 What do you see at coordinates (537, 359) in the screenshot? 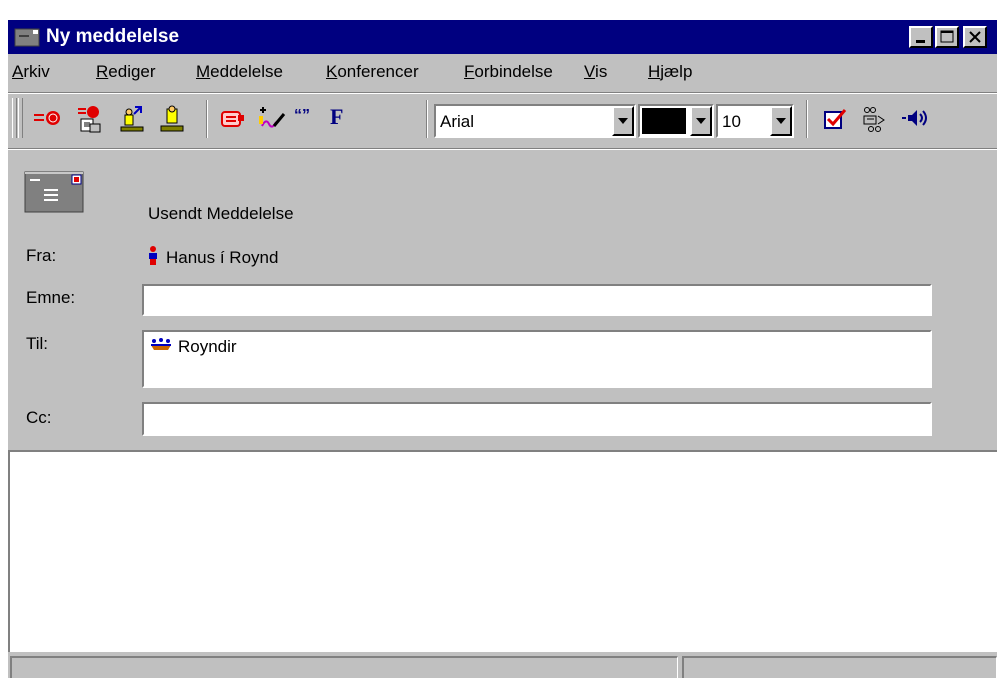
I see `to-input: Royndir` at bounding box center [537, 359].